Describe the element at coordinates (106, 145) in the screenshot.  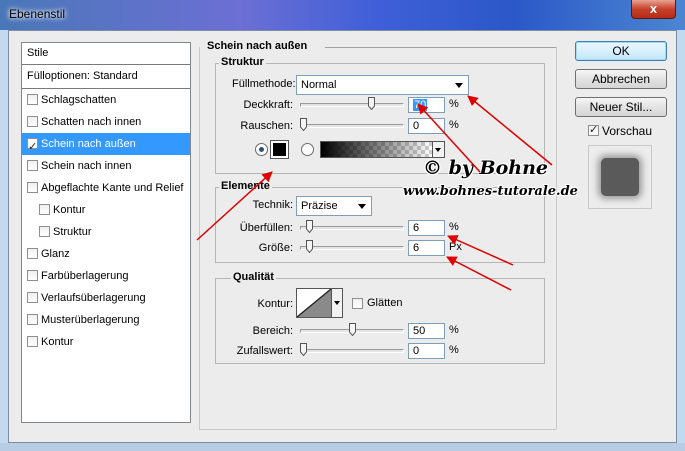
I see `style-item: Schein nach außen` at that location.